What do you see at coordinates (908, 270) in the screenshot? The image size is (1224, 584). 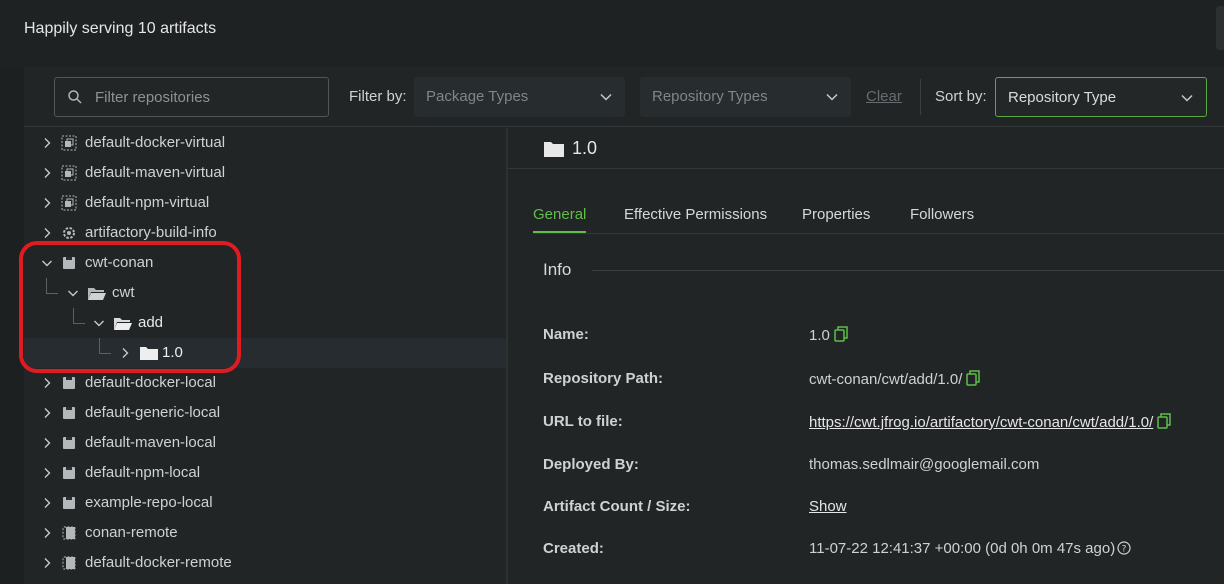 I see `section-divider` at bounding box center [908, 270].